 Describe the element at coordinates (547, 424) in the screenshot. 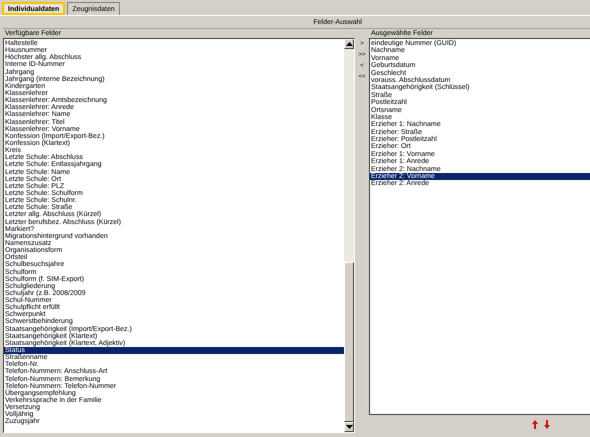

I see `move-down-icon` at that location.